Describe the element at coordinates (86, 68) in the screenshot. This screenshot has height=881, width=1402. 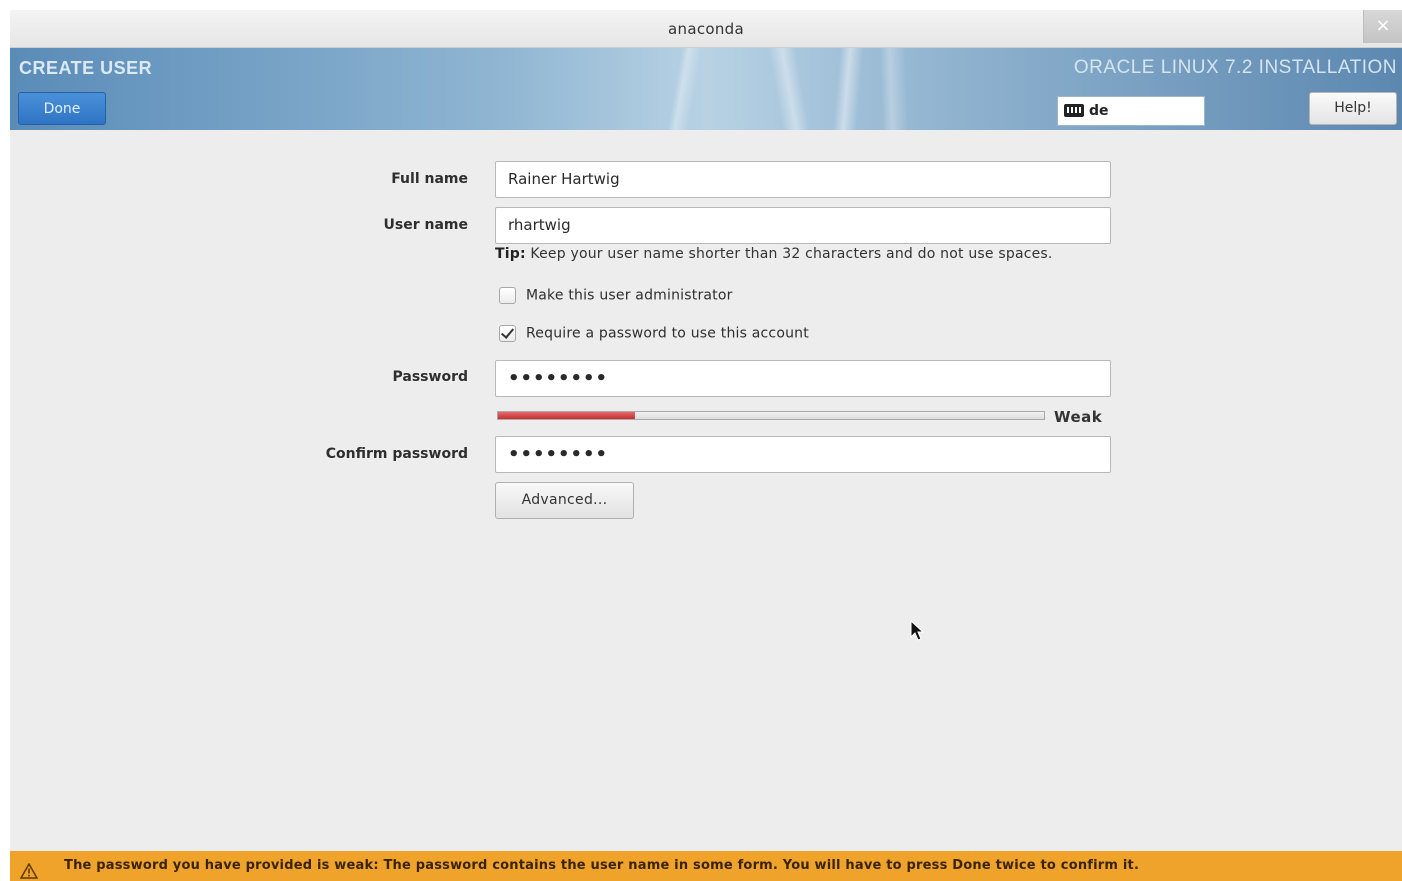
I see `section-title: CREATE USER` at that location.